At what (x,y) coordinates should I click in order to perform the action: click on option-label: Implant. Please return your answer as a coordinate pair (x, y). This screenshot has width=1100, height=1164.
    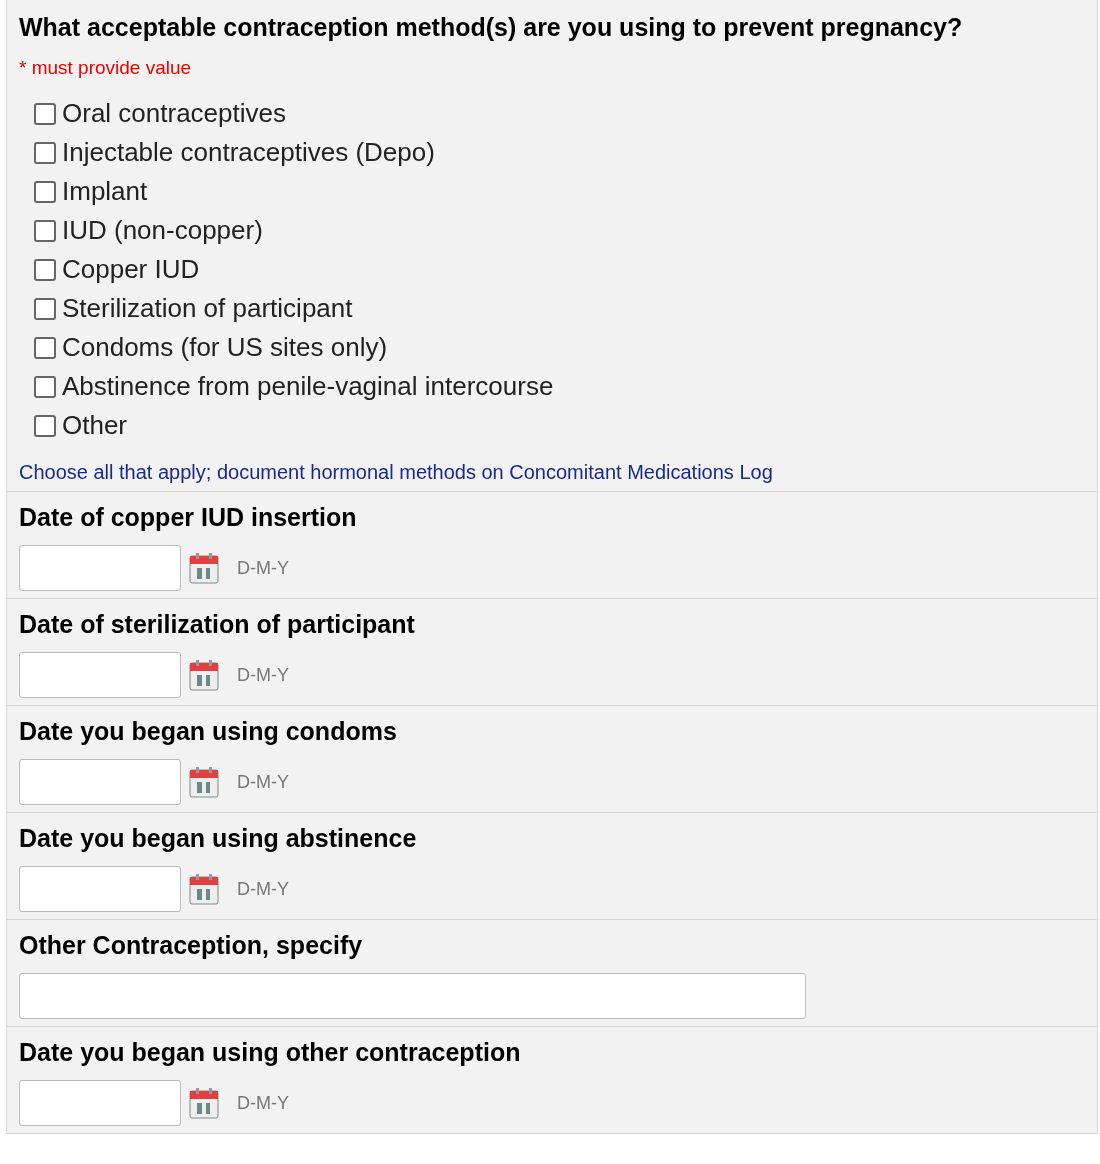
    Looking at the image, I should click on (105, 191).